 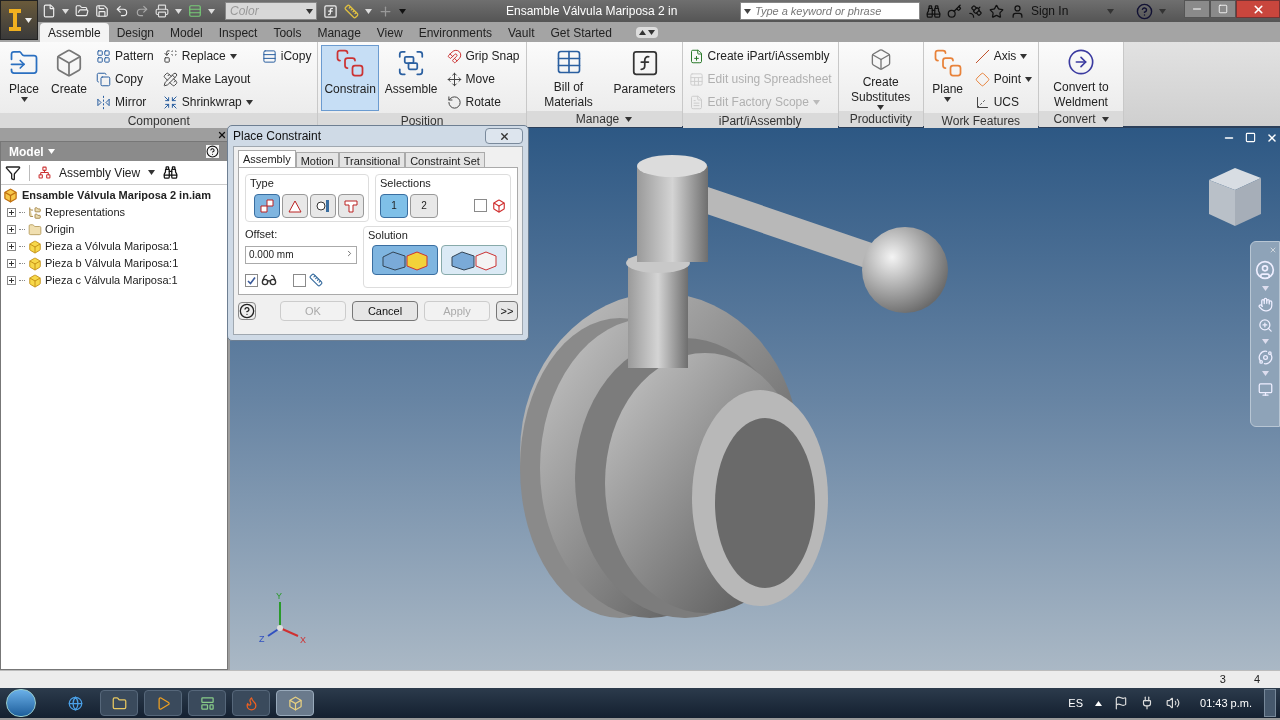 What do you see at coordinates (277, 136) in the screenshot?
I see `dialog-title: Place Constraint` at bounding box center [277, 136].